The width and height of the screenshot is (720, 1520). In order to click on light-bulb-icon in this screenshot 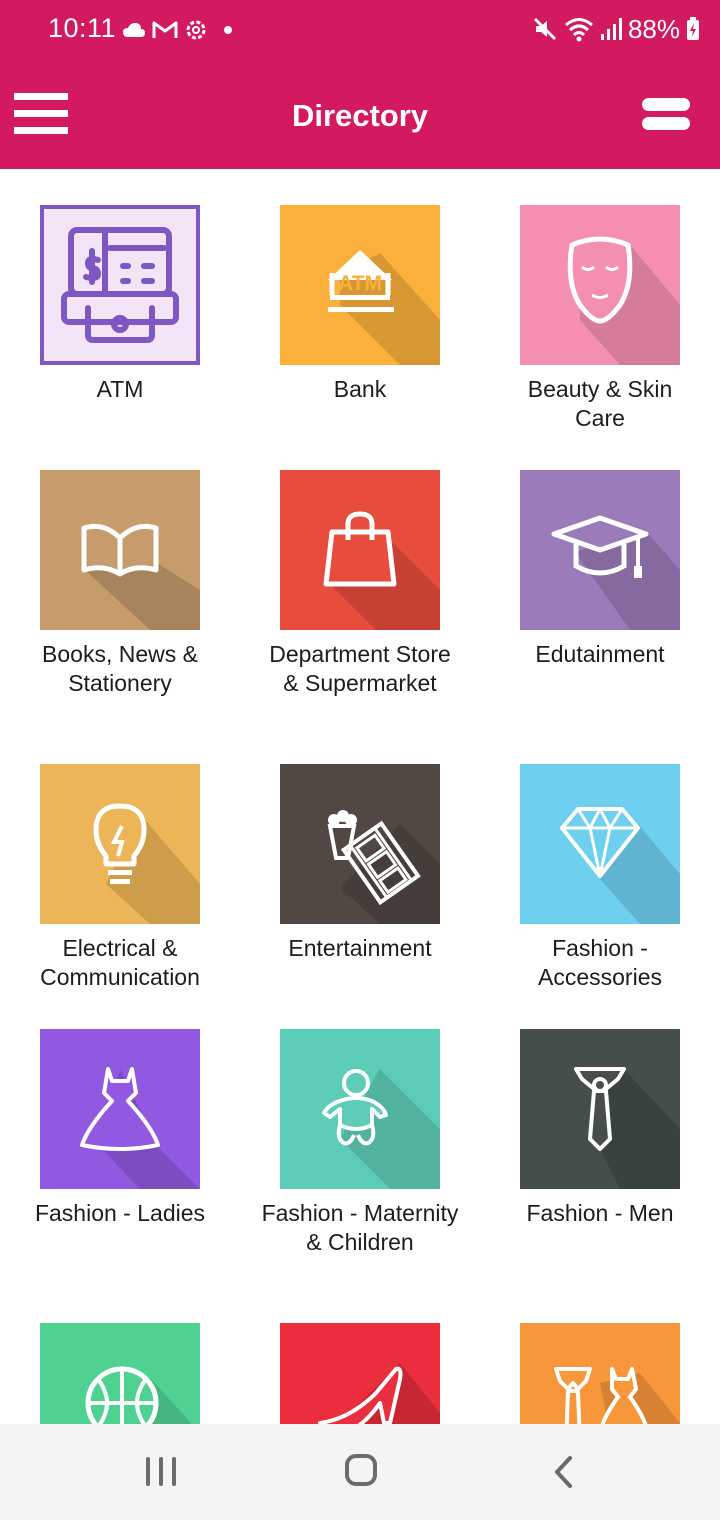, I will do `click(120, 844)`.